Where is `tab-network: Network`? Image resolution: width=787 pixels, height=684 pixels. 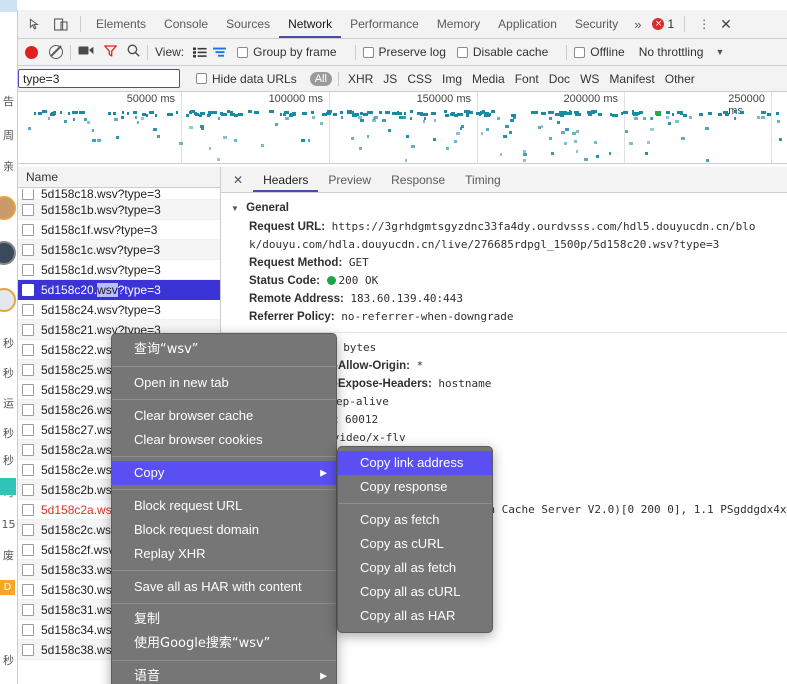
tab-network: Network is located at coordinates (310, 24).